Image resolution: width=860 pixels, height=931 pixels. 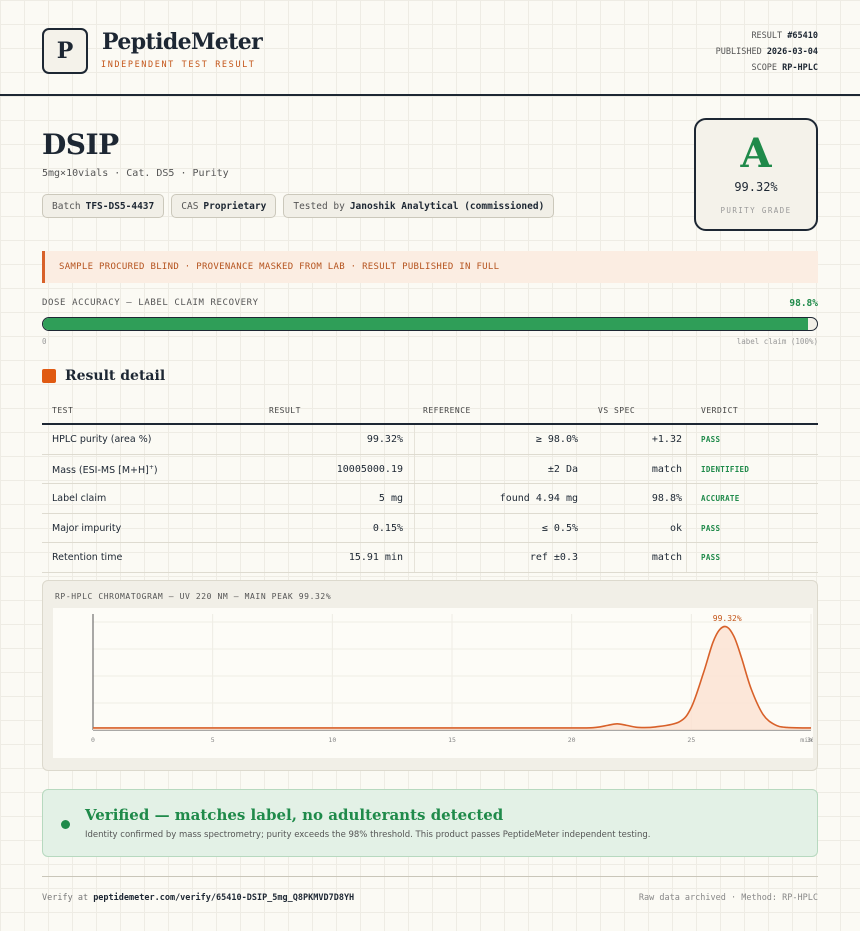 I want to click on cell-test-close: ), so click(x=155, y=470).